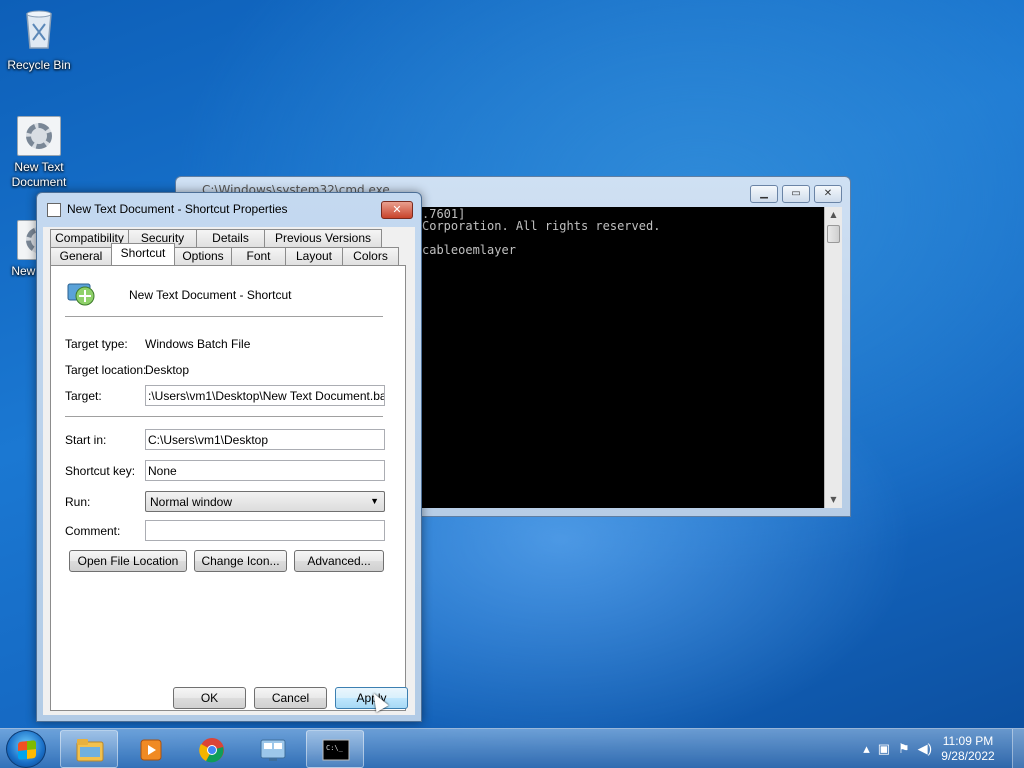  I want to click on maximize-button: ▭, so click(796, 194).